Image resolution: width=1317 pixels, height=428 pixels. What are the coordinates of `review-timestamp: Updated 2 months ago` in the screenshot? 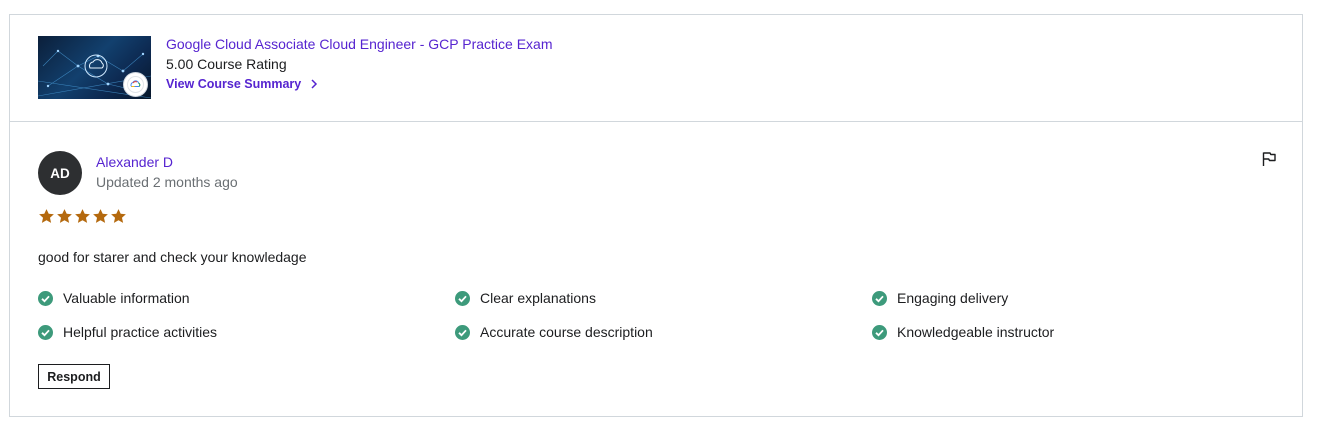 It's located at (167, 182).